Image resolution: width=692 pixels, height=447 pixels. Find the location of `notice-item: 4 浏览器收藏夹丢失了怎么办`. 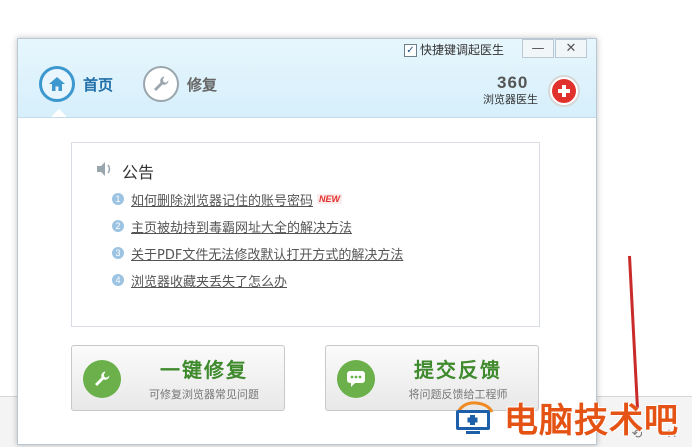

notice-item: 4 浏览器收藏夹丢失了怎么办 is located at coordinates (199, 280).